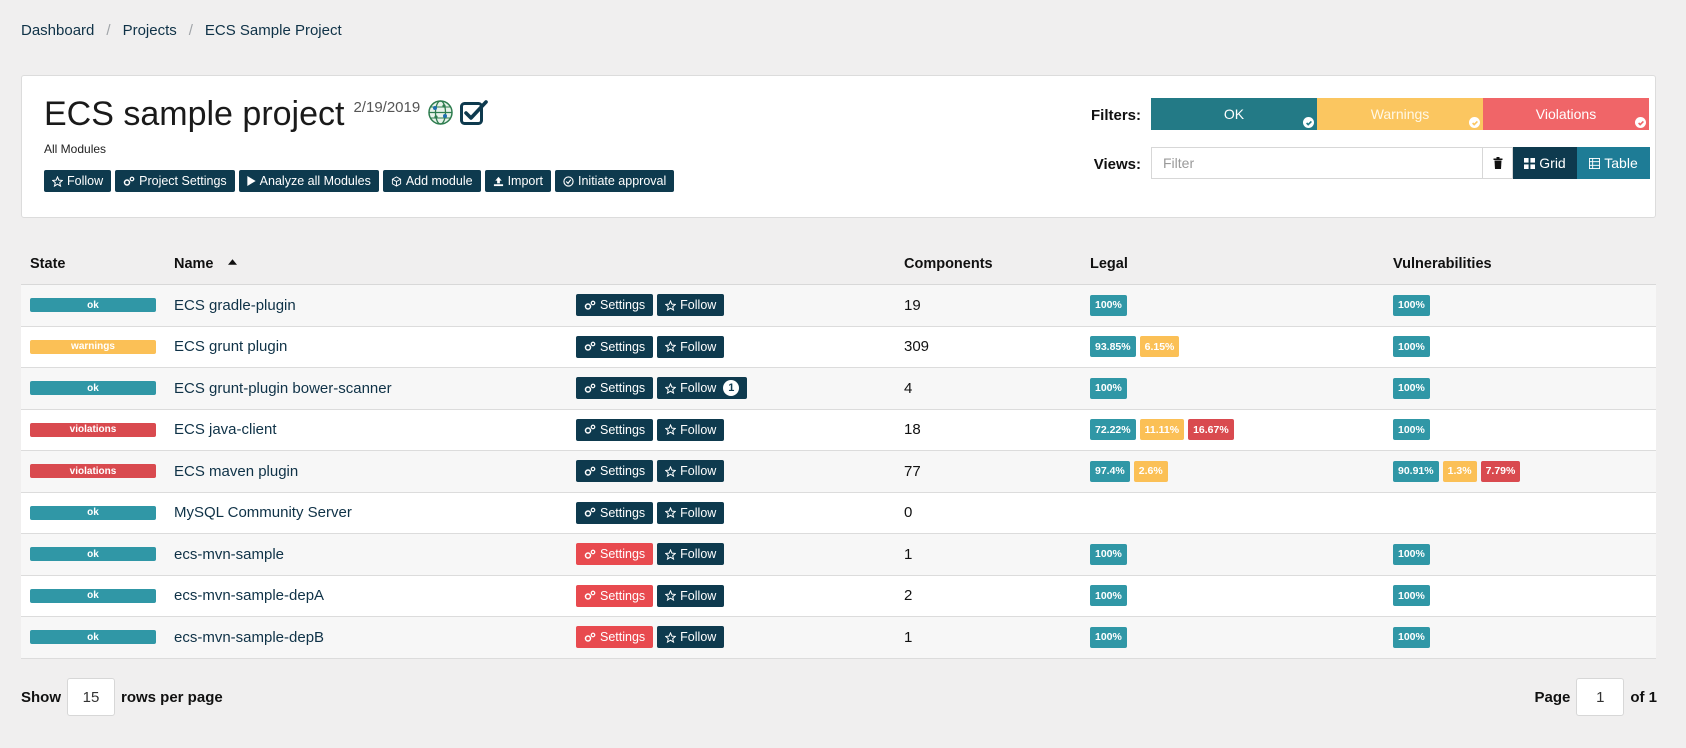 Image resolution: width=1686 pixels, height=748 pixels. What do you see at coordinates (1135, 347) in the screenshot?
I see `legal-cell: 93.85% 6.15%` at bounding box center [1135, 347].